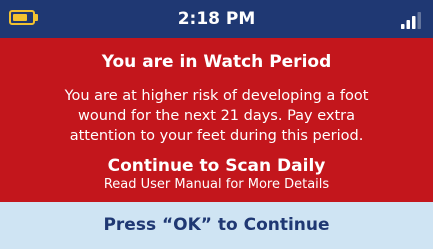 The image size is (433, 249). I want to click on alert-message-line: wound for the next 21 days. Pay extra, so click(216, 116).